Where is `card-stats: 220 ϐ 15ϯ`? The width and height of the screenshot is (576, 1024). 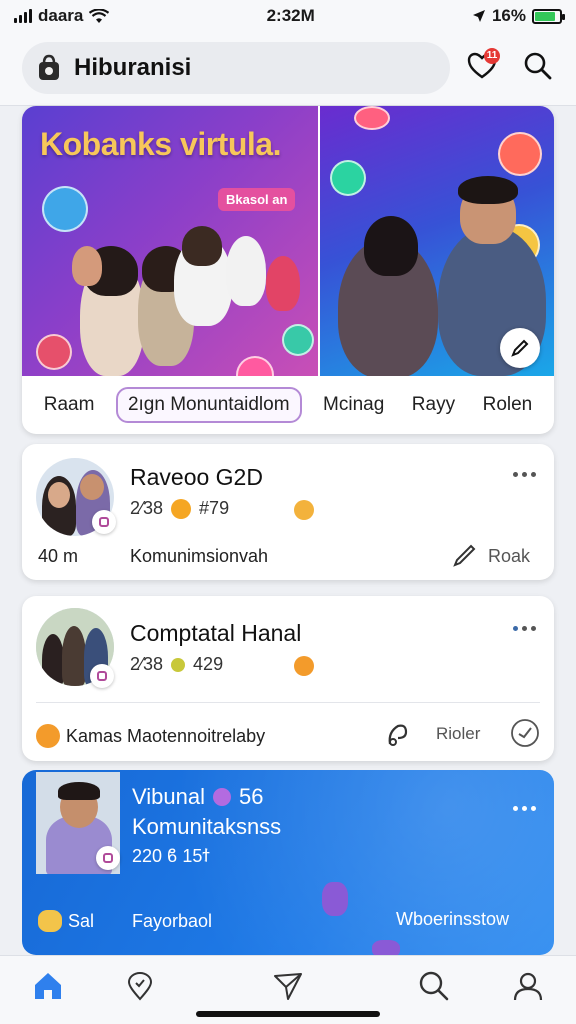
card-stats: 220 ϐ 15ϯ is located at coordinates (171, 856).